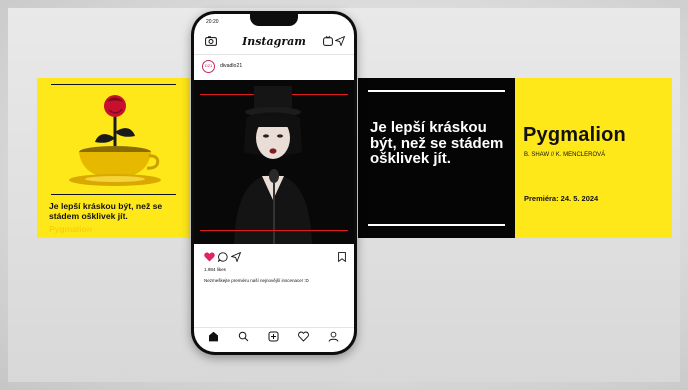 Image resolution: width=688 pixels, height=390 pixels. I want to click on bottom-nav, so click(274, 337).